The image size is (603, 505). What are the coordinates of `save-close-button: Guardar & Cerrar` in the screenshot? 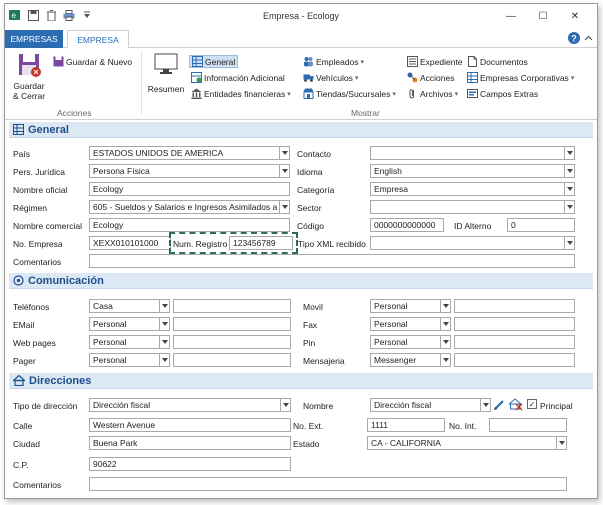 It's located at (29, 79).